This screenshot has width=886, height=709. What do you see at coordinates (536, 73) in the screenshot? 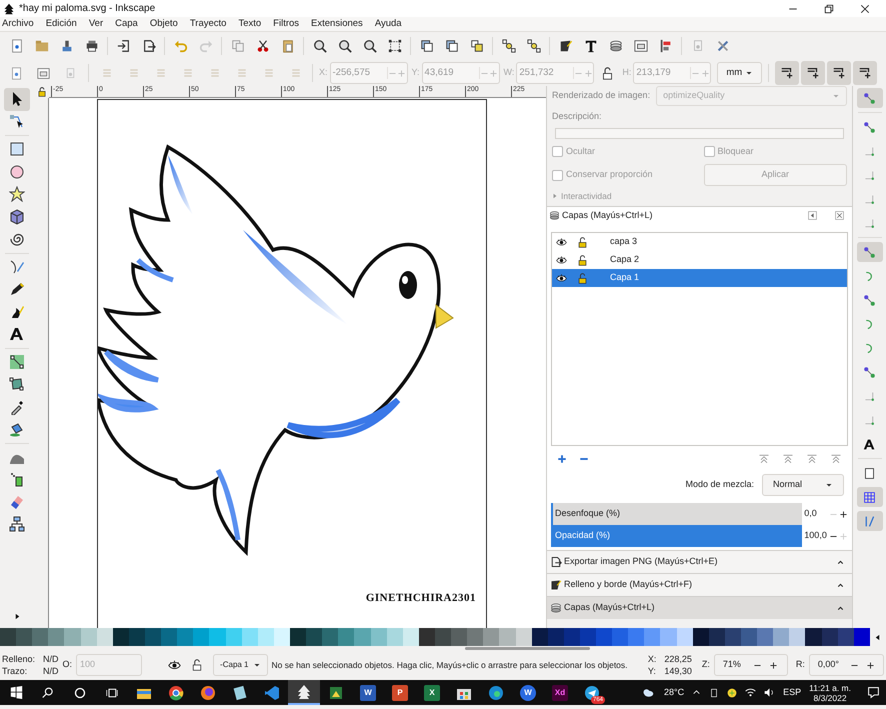
I see `field-value: 251,732` at bounding box center [536, 73].